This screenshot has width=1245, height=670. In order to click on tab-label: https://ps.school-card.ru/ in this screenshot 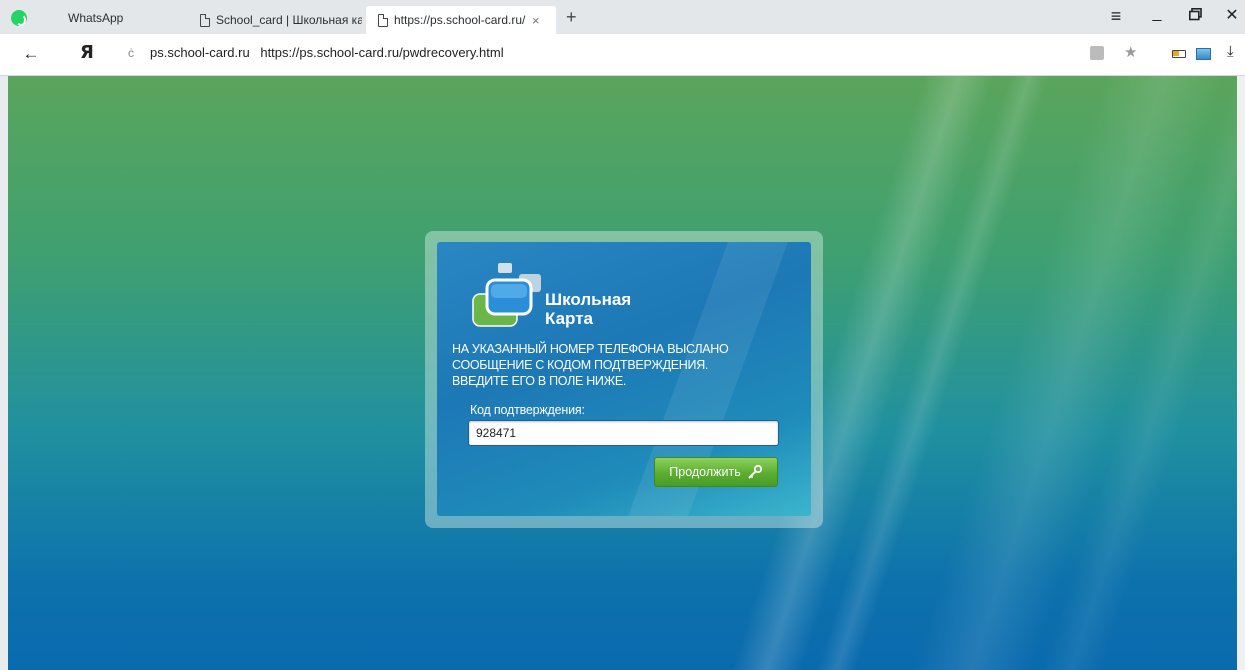, I will do `click(460, 20)`.